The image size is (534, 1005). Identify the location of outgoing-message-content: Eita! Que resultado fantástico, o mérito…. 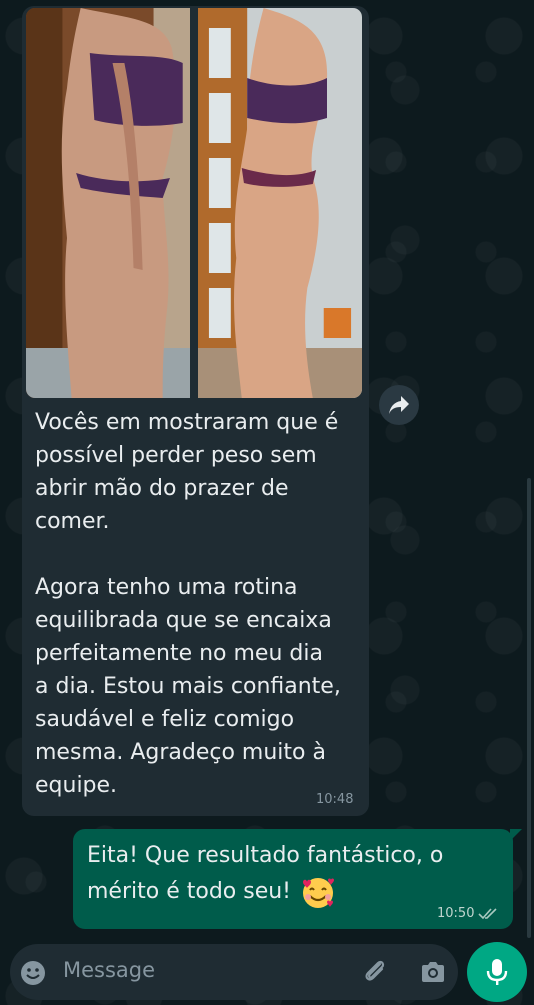
(287, 874).